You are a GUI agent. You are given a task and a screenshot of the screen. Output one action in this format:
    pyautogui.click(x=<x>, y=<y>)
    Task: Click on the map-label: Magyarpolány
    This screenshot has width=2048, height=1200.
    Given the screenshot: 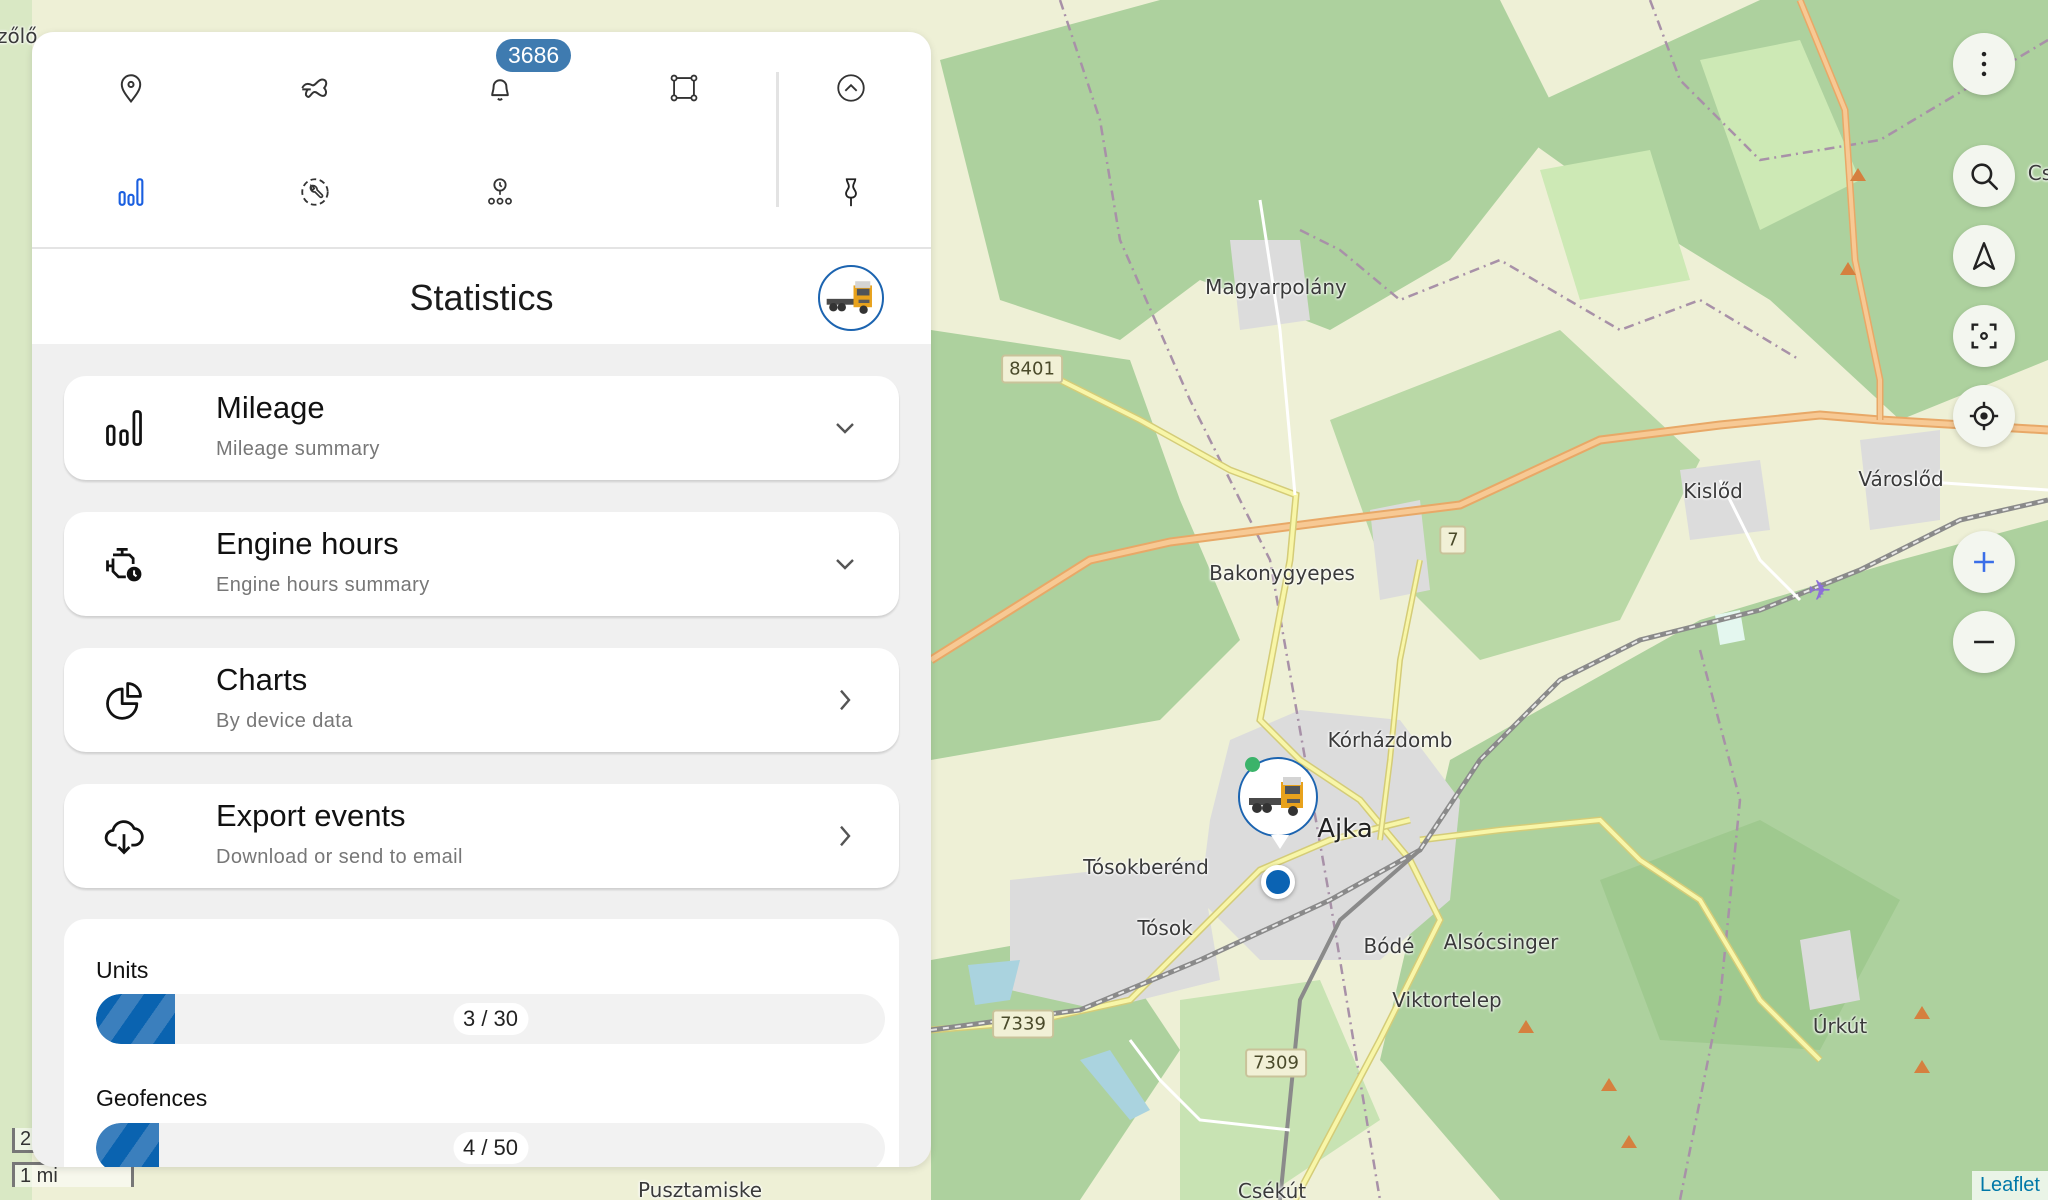 What is the action you would take?
    pyautogui.click(x=1276, y=287)
    